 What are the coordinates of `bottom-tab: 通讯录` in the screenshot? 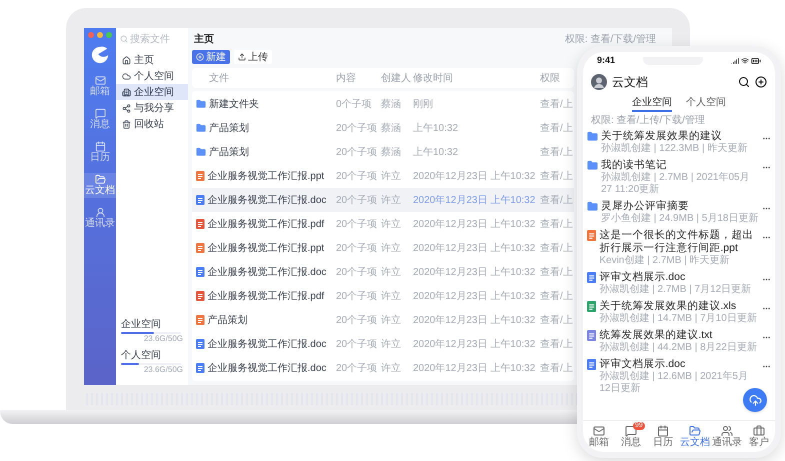 It's located at (727, 436).